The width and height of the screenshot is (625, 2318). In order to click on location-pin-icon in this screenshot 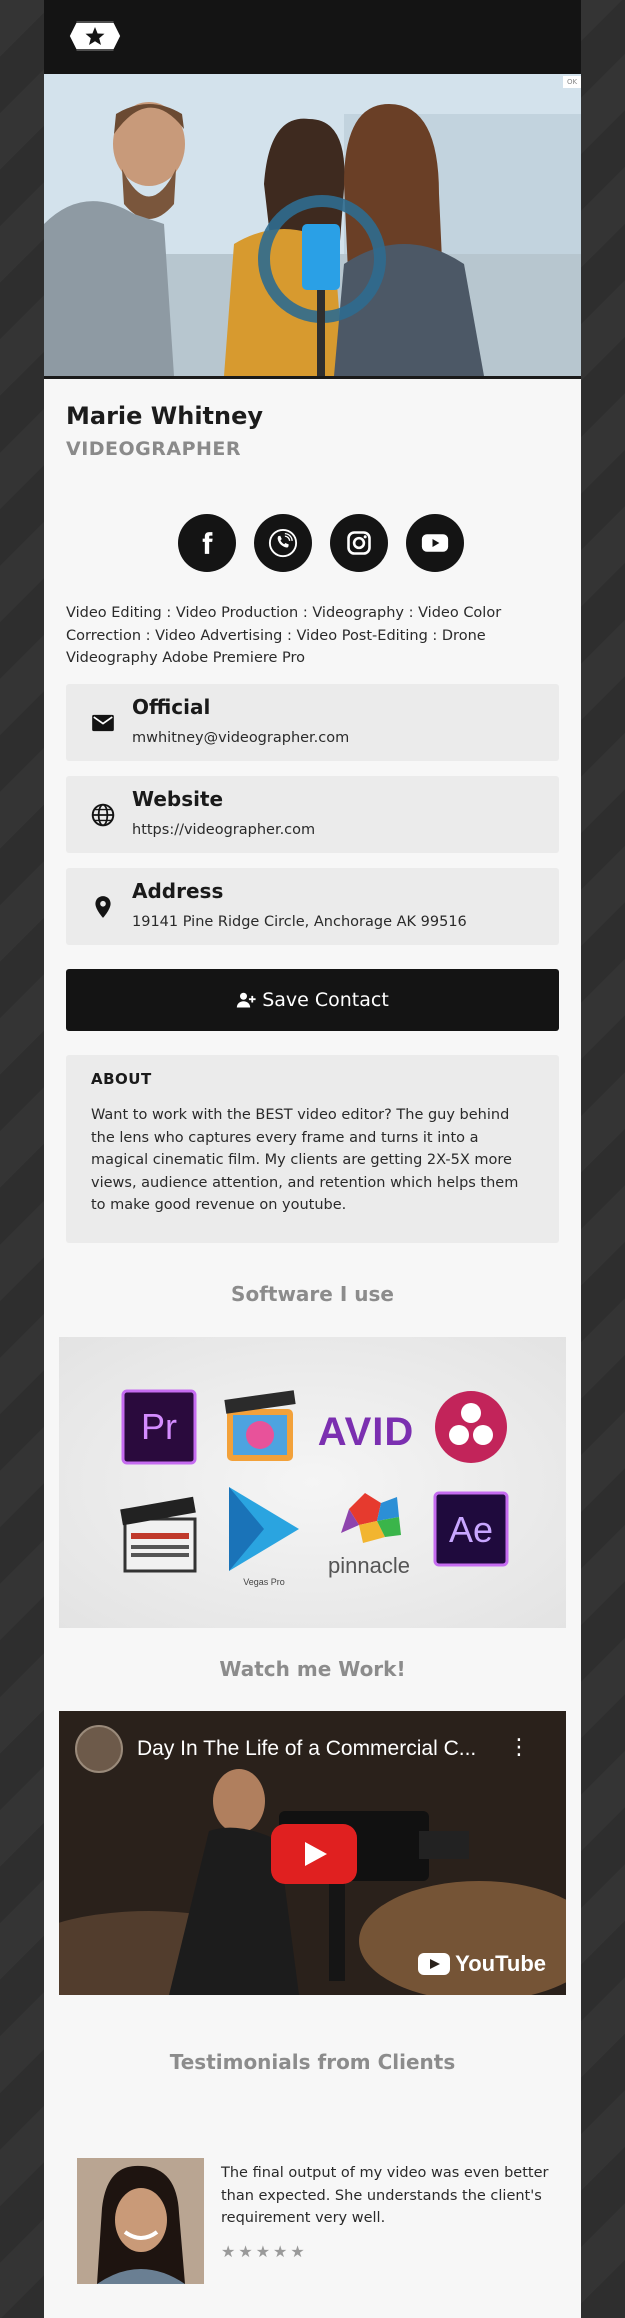, I will do `click(103, 907)`.